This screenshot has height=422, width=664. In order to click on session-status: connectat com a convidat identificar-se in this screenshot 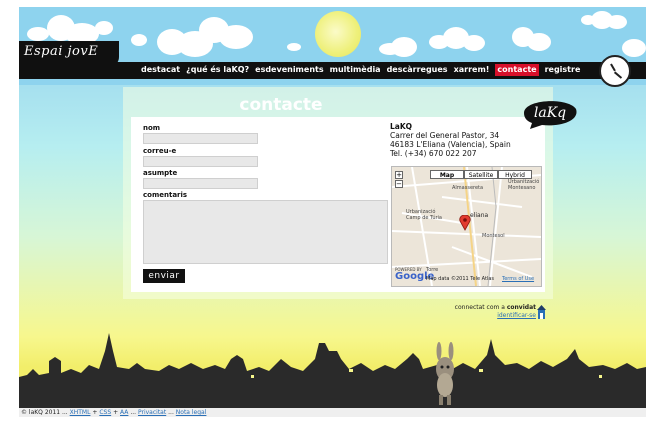, I will do `click(467, 312)`.